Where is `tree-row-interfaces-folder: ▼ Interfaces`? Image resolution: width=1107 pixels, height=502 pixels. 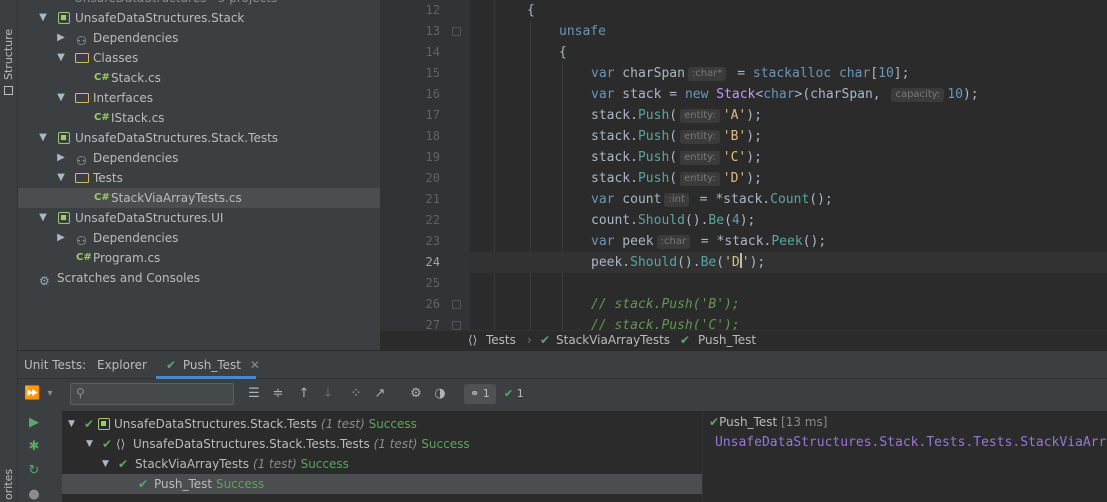 tree-row-interfaces-folder: ▼ Interfaces is located at coordinates (199, 98).